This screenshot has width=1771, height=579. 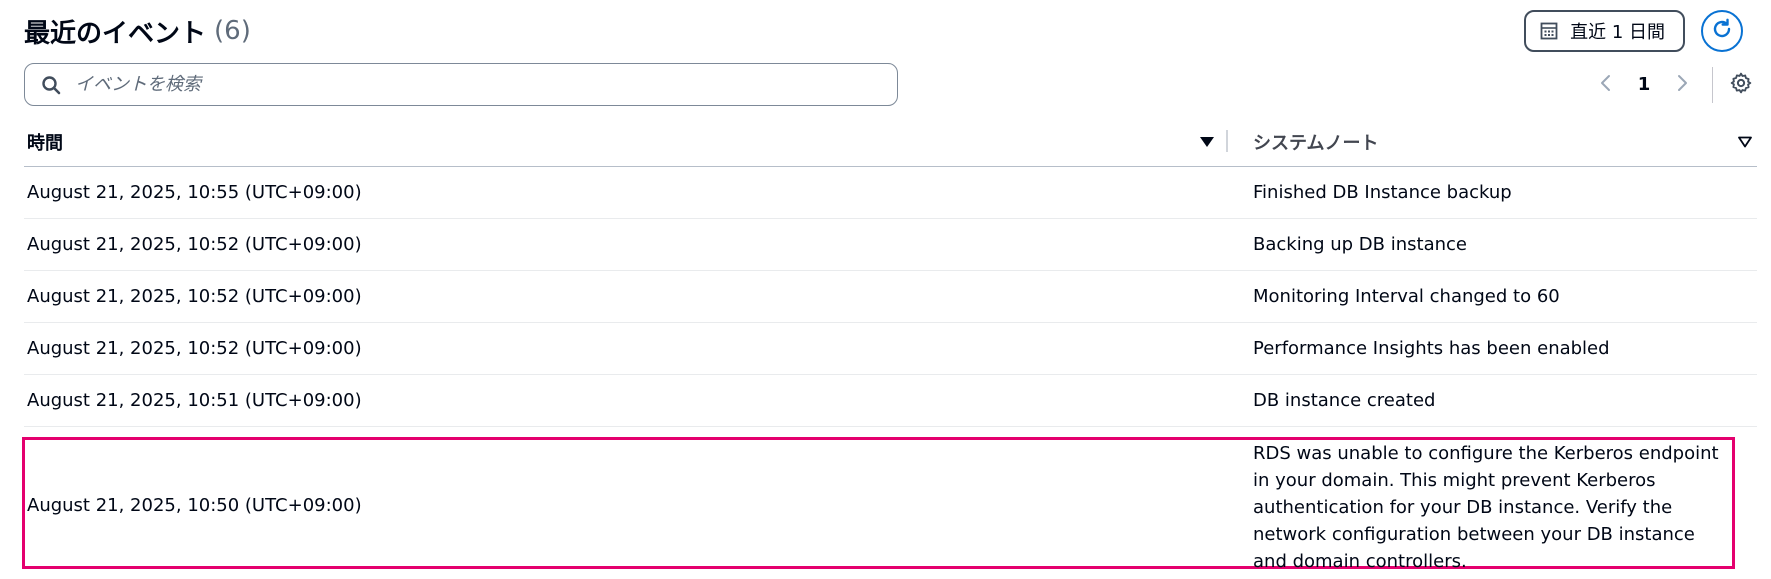 I want to click on event-note: Finished DB Instance backup, so click(x=1382, y=192).